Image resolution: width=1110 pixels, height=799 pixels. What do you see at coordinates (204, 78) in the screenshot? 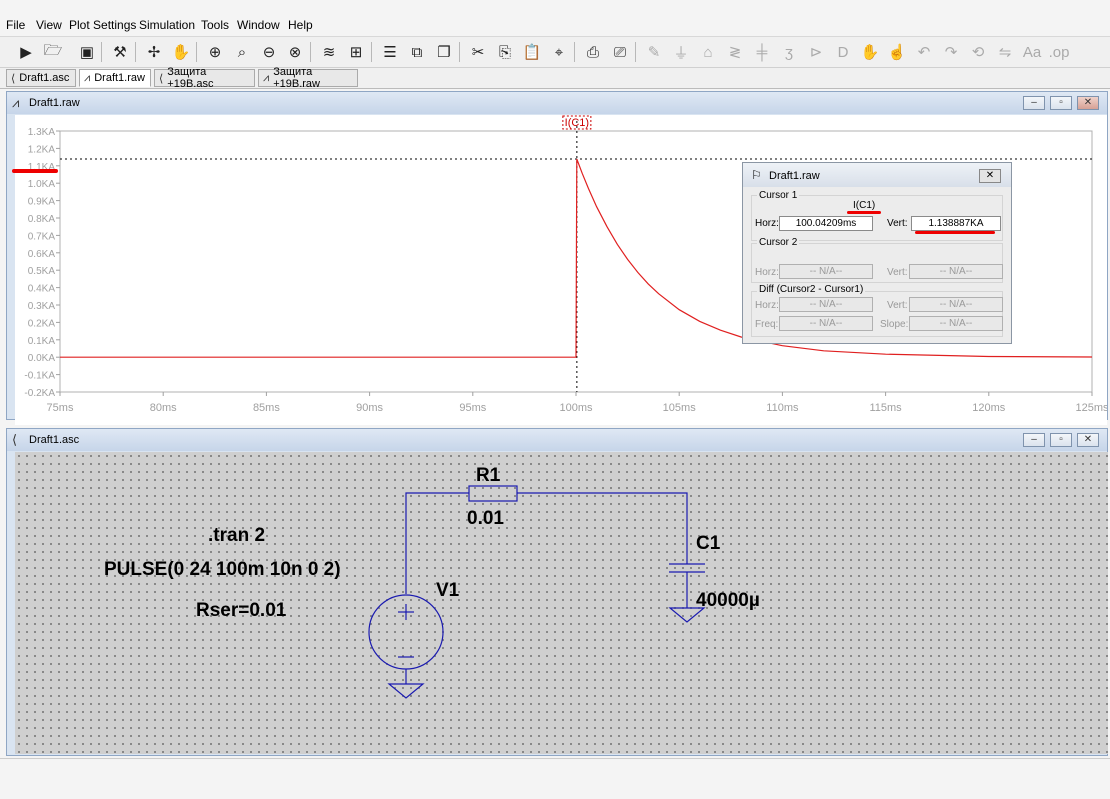
I see `tab-zashchita-asc: ⟨ Защита +19В.asc` at bounding box center [204, 78].